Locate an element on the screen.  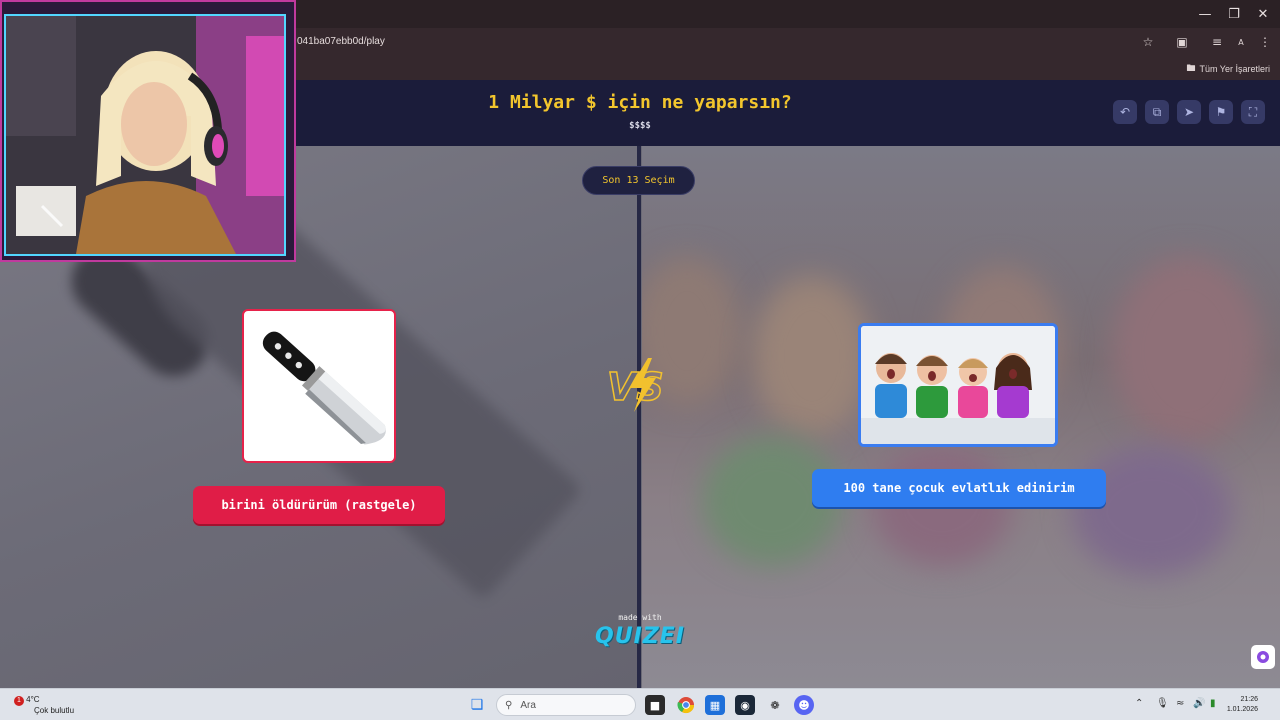
all-bookmarks-button: 🖿 Tüm Yer İşaretleri is located at coordinates (1228, 69).